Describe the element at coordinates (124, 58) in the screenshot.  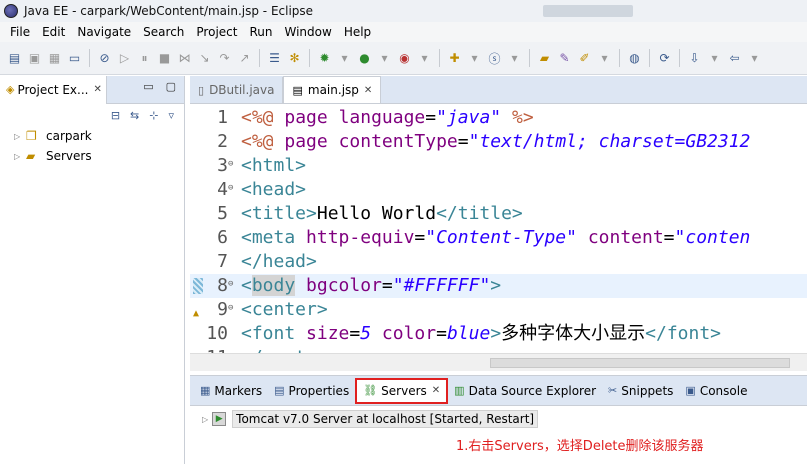
I see `resume-icon: ▷` at that location.